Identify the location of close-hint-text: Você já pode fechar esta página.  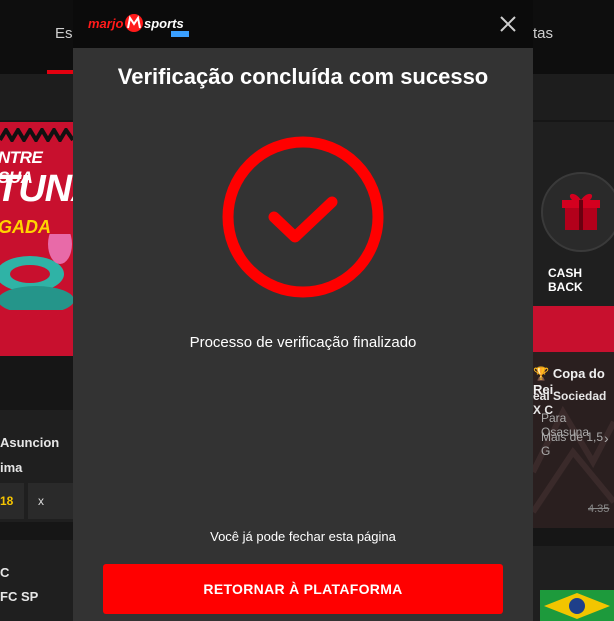
(303, 536).